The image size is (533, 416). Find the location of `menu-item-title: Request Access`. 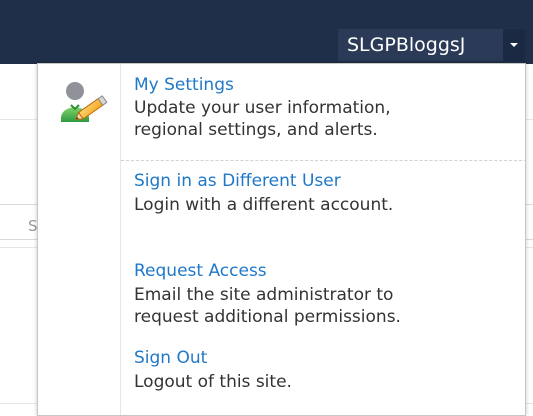

menu-item-title: Request Access is located at coordinates (200, 271).